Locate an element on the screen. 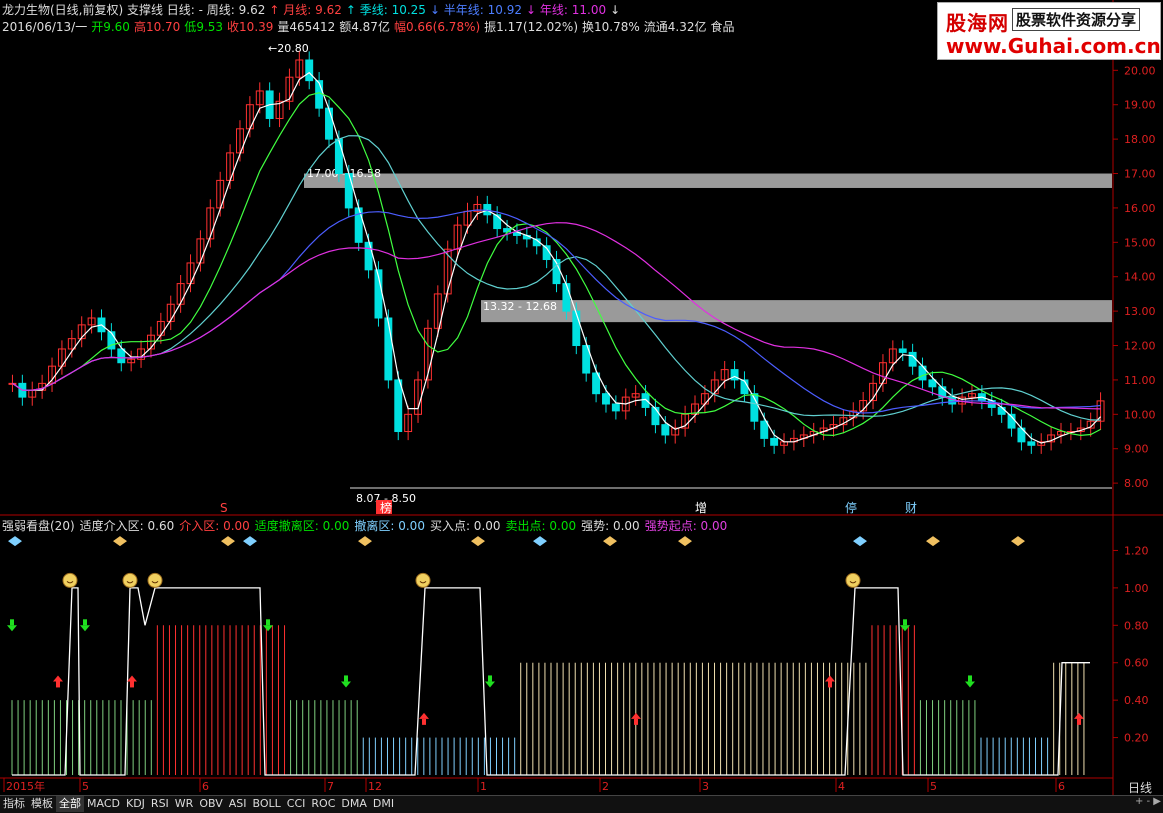 The width and height of the screenshot is (1163, 813). period-label: 日线 is located at coordinates (1140, 787).